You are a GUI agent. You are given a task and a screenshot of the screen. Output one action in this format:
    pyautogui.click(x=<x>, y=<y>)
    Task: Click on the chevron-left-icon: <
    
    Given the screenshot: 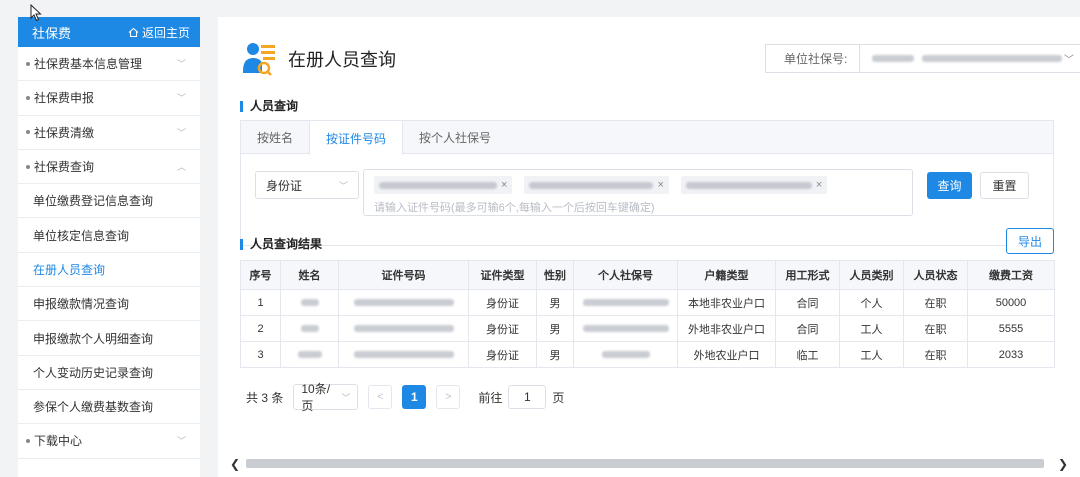 What is the action you would take?
    pyautogui.click(x=380, y=397)
    